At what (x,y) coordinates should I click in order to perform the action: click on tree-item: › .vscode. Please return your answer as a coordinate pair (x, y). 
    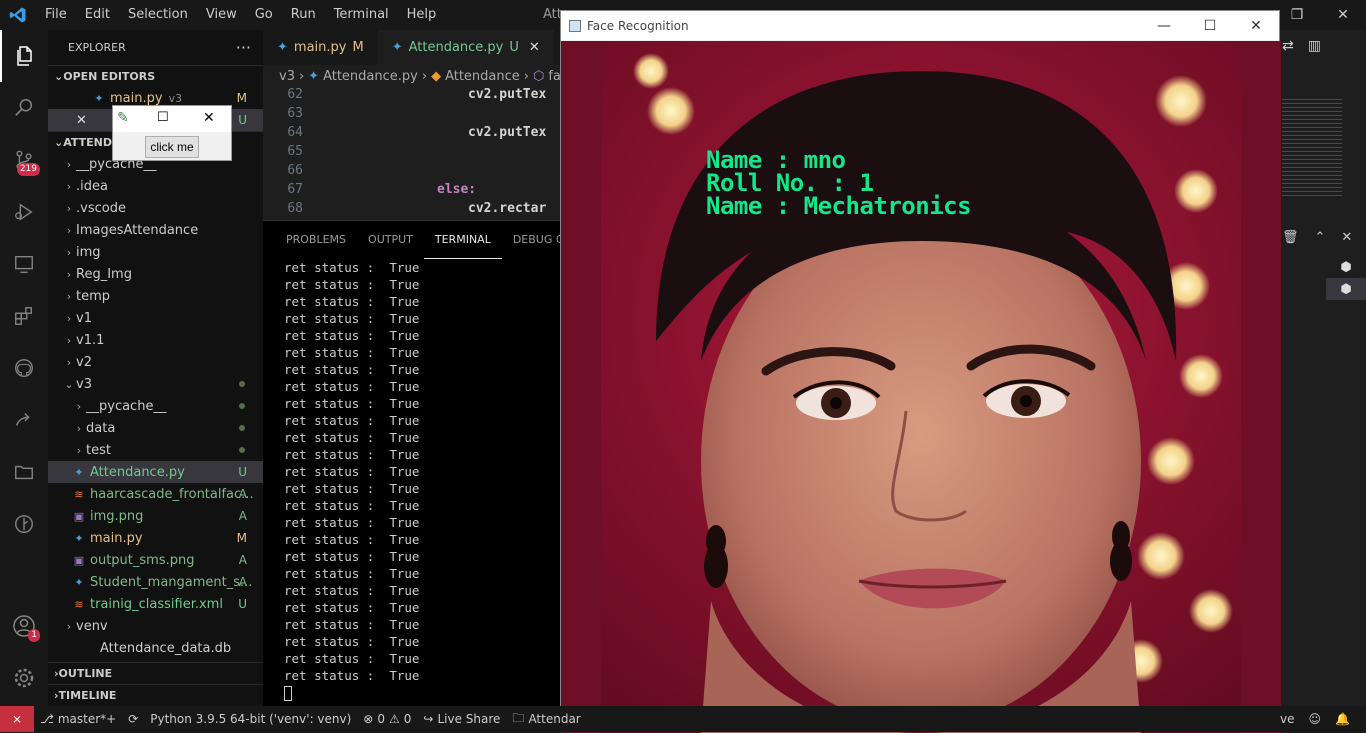
    Looking at the image, I should click on (155, 208).